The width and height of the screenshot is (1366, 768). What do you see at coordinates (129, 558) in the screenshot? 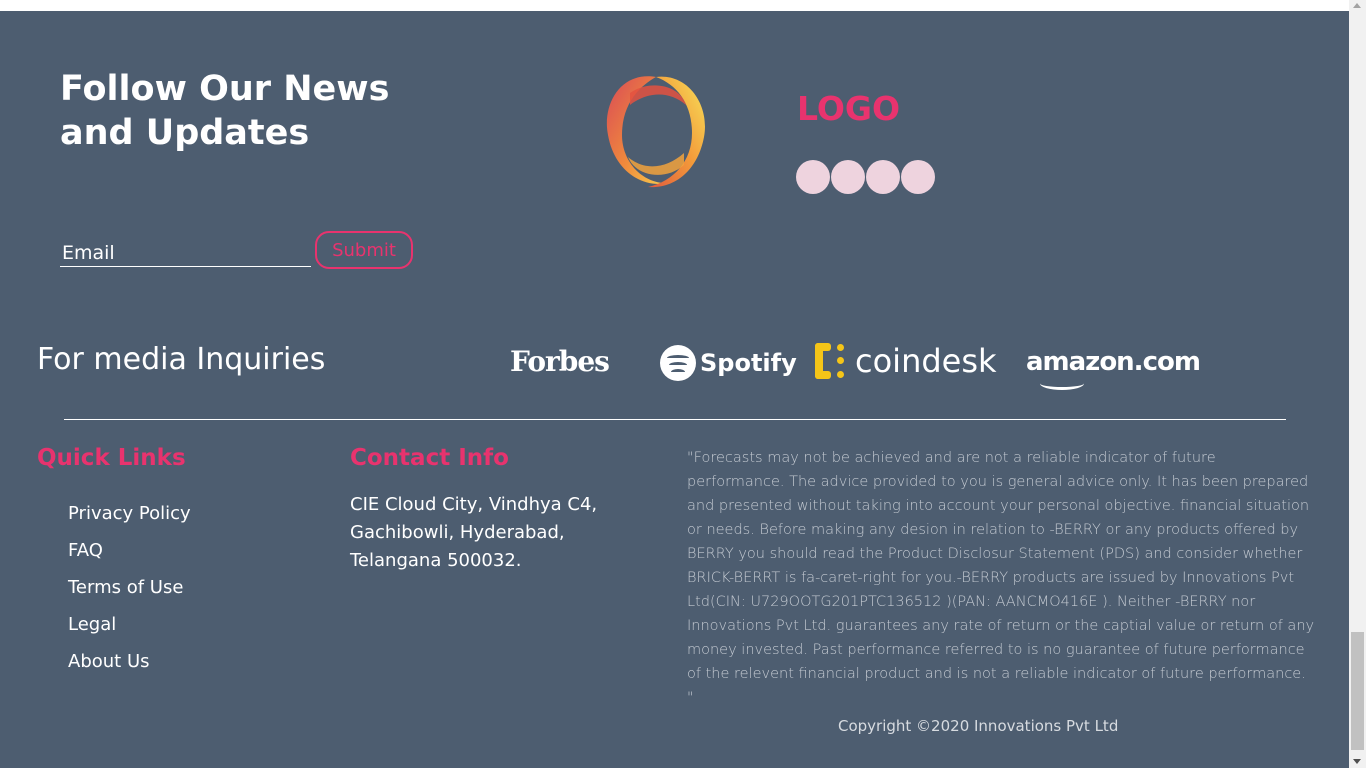
I see `quick-link-faq: FAQ` at bounding box center [129, 558].